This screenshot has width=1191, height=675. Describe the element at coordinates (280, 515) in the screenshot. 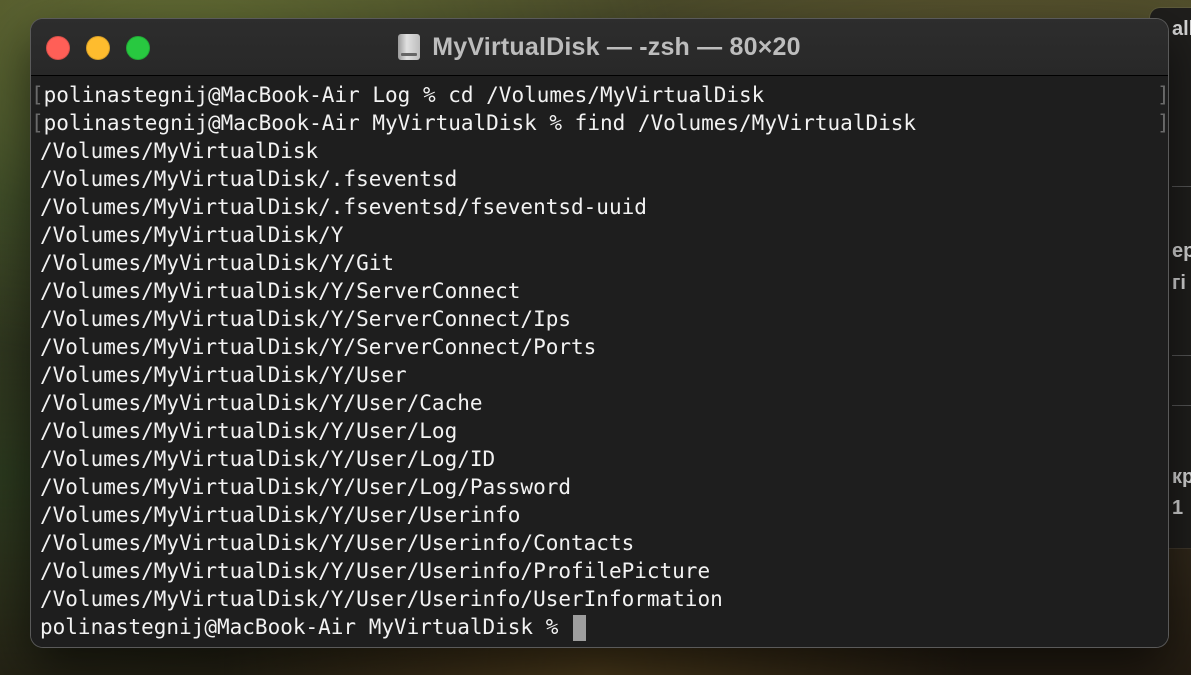

I see `output-line: /Volumes/MyVirtualDisk/Y/User/Userinfo` at that location.